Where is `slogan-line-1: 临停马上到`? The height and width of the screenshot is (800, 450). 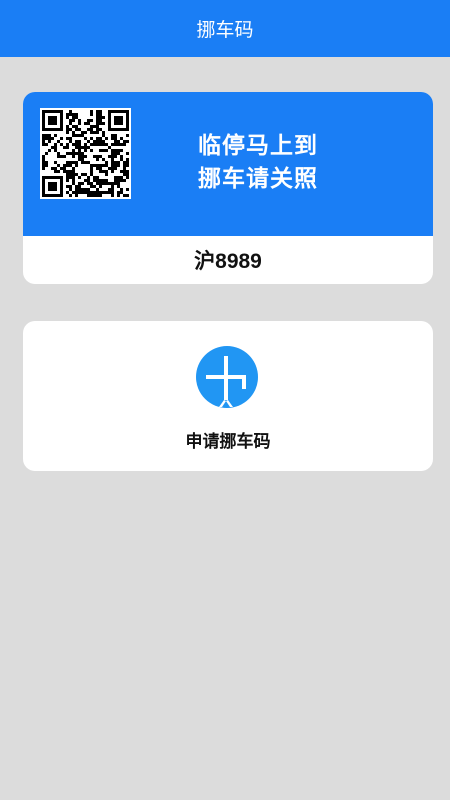 slogan-line-1: 临停马上到 is located at coordinates (258, 146).